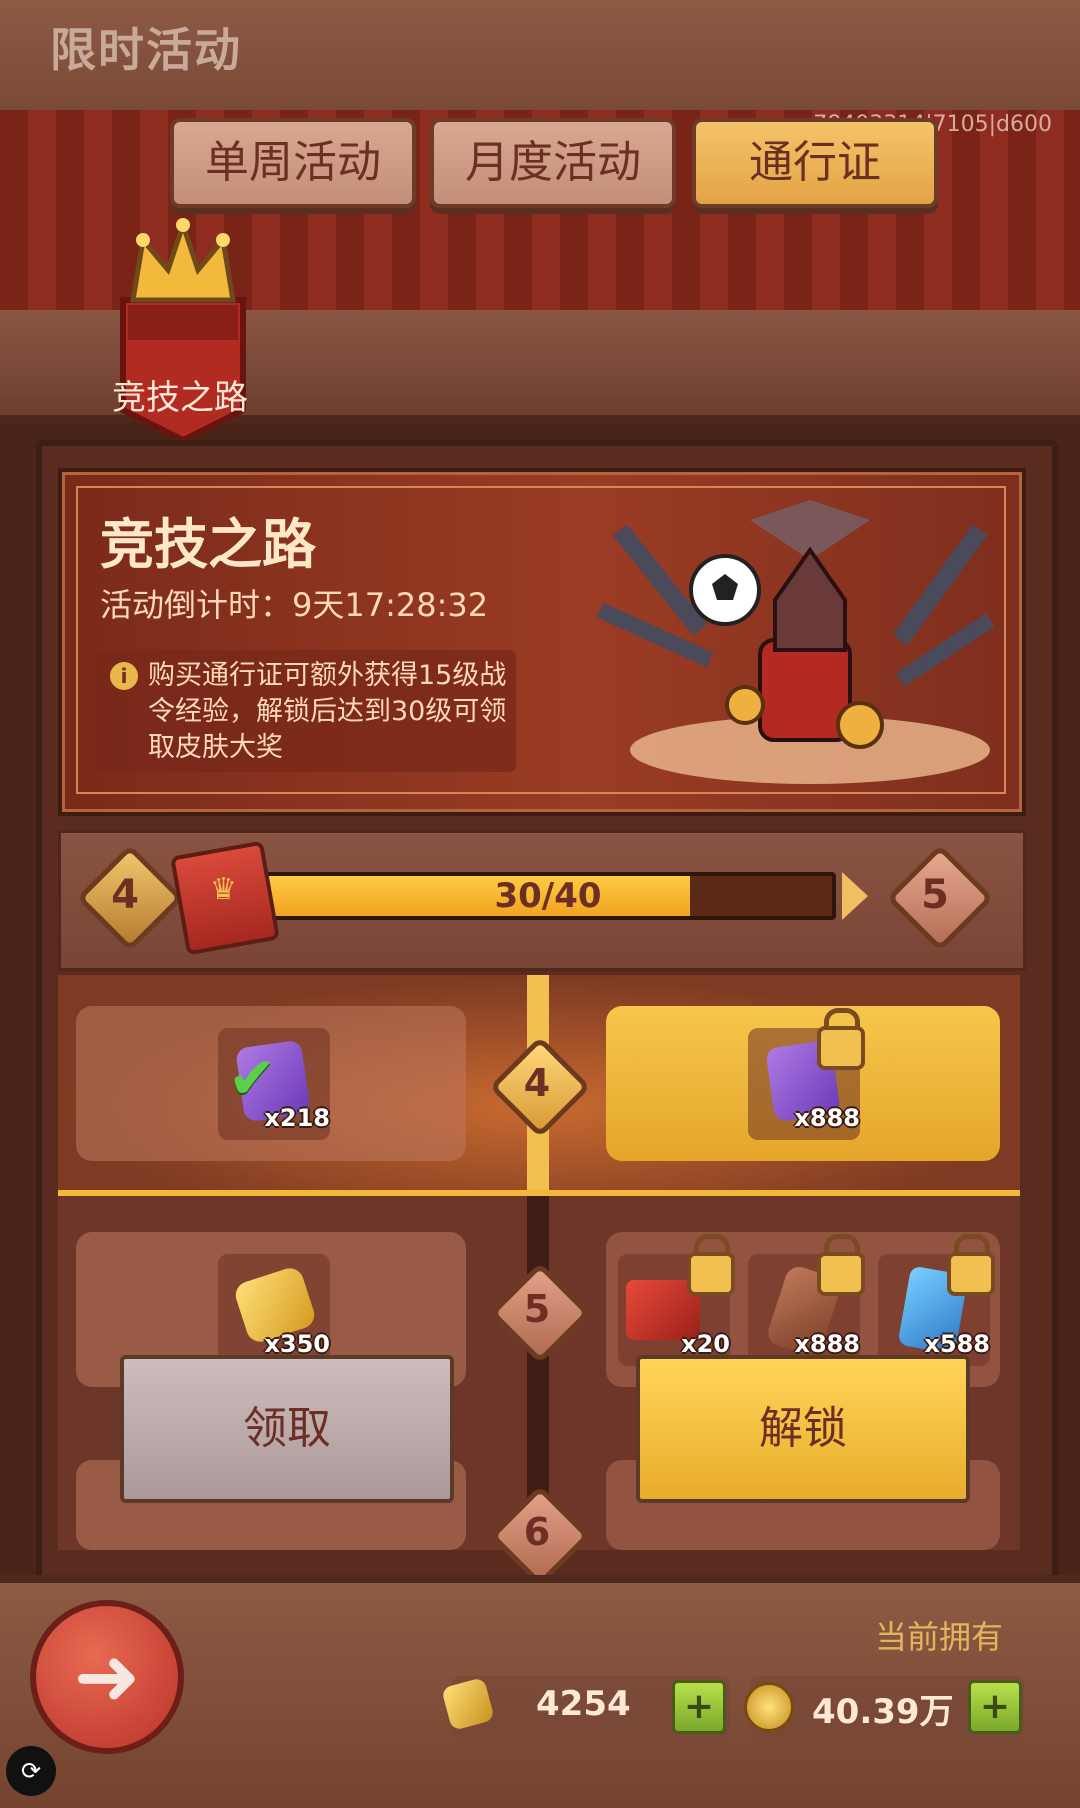 The height and width of the screenshot is (1808, 1080). What do you see at coordinates (769, 1707) in the screenshot?
I see `coin-icon` at bounding box center [769, 1707].